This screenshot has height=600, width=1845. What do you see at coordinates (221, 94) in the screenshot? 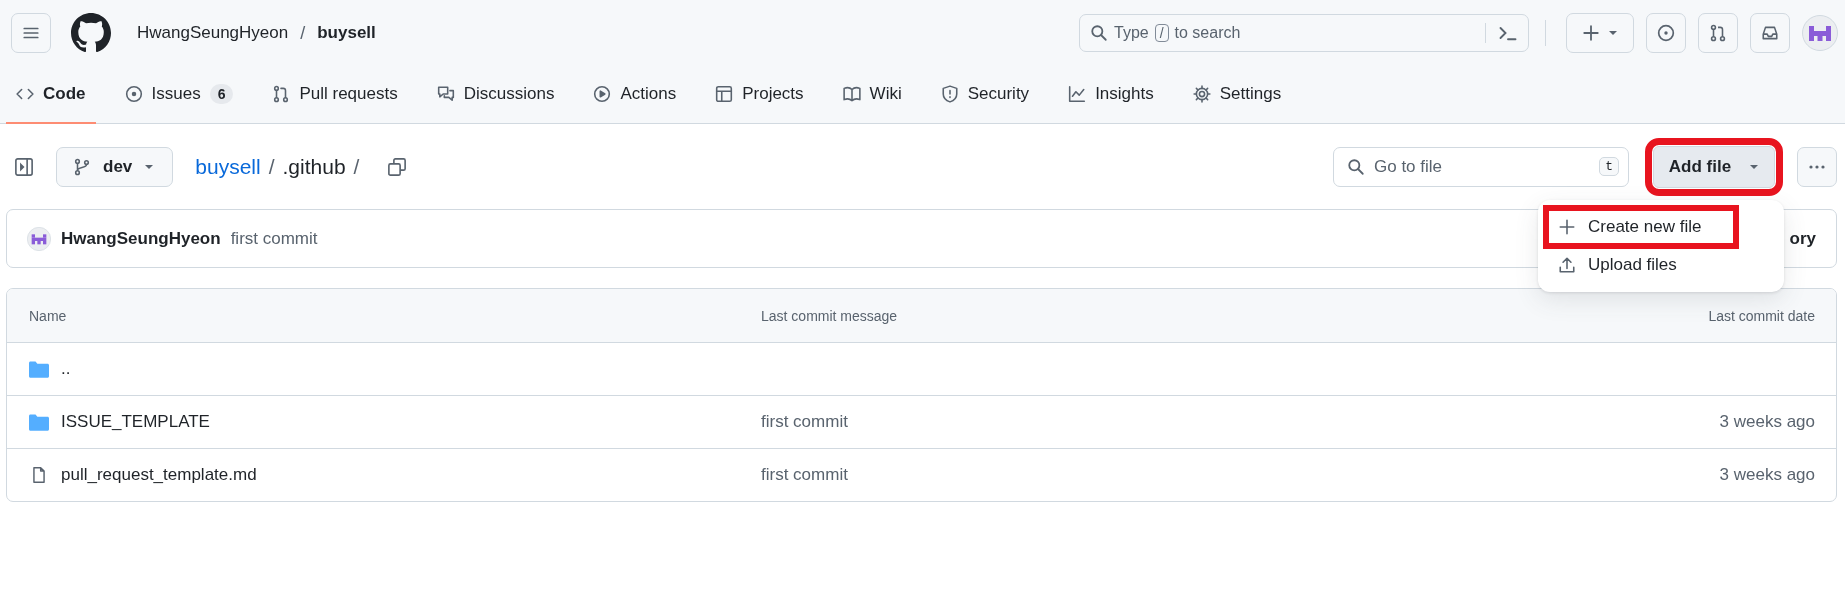
I see `count-badge: 6` at bounding box center [221, 94].